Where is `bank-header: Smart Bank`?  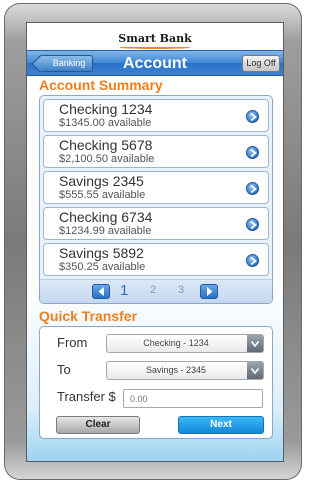
bank-header: Smart Bank is located at coordinates (155, 36).